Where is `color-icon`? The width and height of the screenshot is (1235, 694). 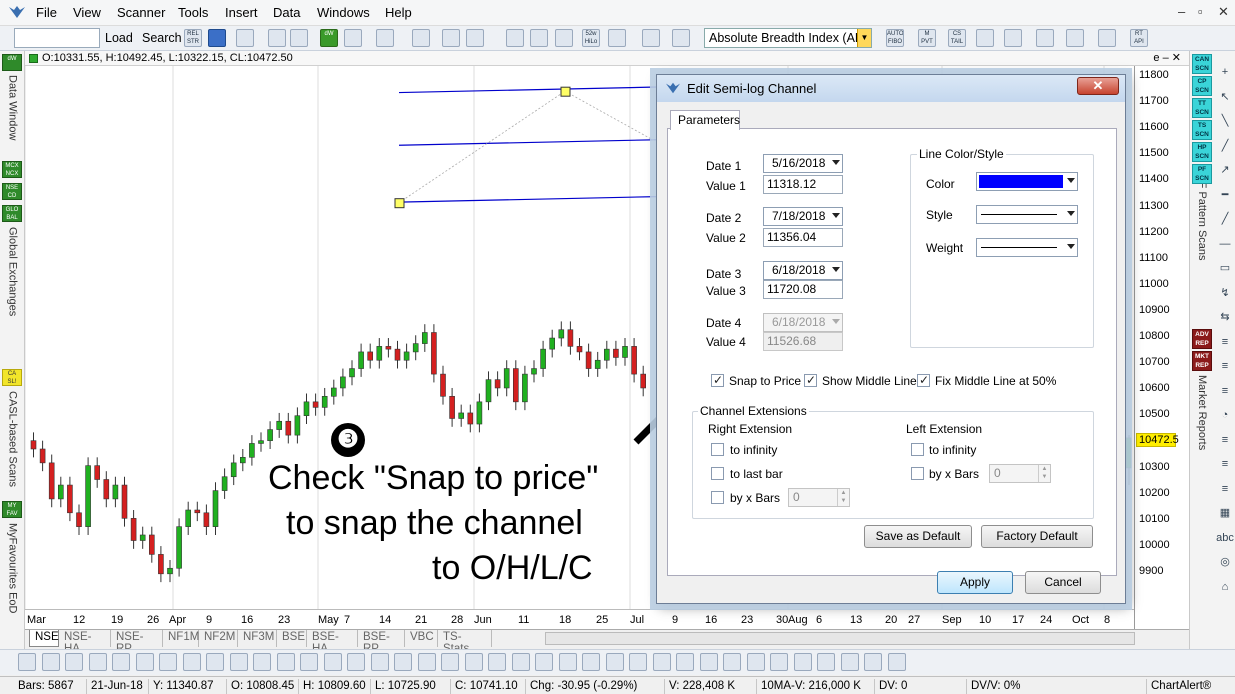 color-icon is located at coordinates (385, 38).